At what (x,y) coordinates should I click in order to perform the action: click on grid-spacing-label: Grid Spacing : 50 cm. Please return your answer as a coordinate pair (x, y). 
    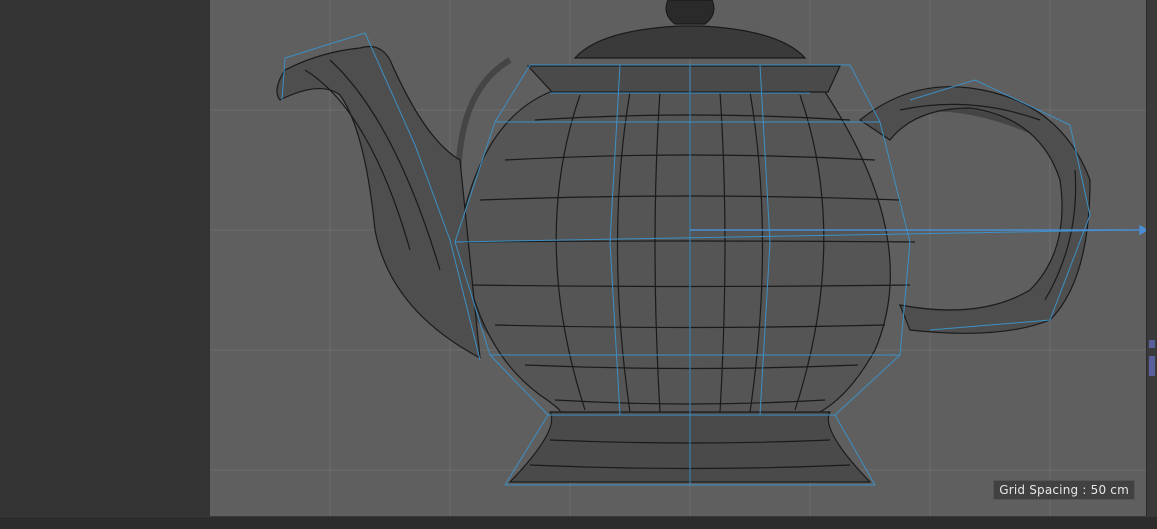
    Looking at the image, I should click on (1064, 490).